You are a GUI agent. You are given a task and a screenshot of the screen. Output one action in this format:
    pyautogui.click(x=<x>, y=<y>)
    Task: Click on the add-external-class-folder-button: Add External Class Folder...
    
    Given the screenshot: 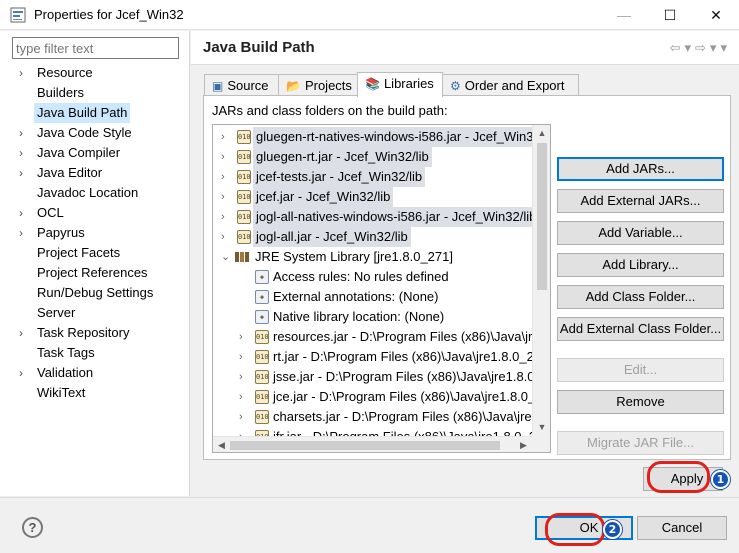 What is the action you would take?
    pyautogui.click(x=640, y=329)
    